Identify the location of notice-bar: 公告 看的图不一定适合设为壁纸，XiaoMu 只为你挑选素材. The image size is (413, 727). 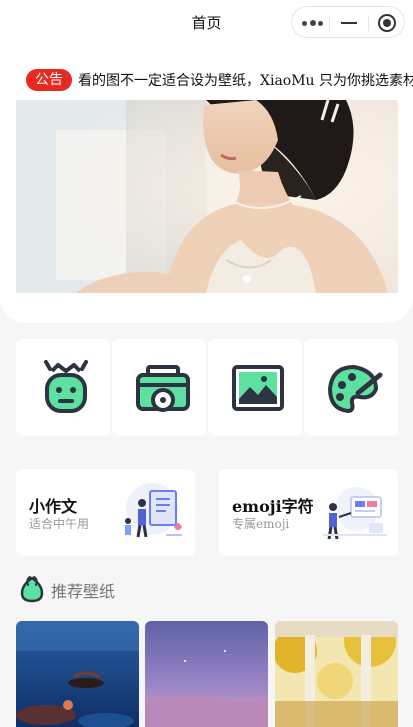
(206, 80).